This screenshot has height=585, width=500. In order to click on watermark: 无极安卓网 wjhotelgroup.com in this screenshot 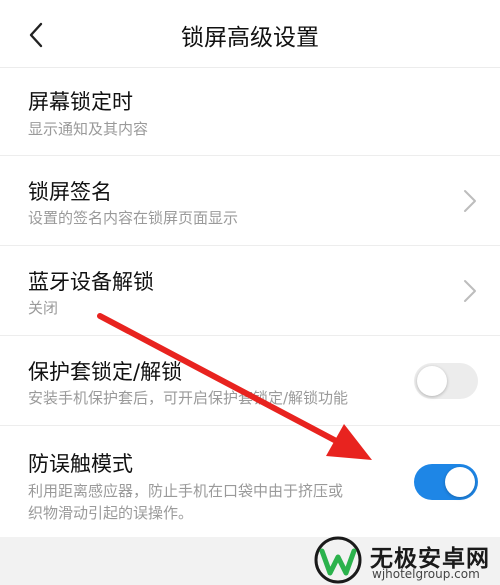, I will do `click(406, 560)`.